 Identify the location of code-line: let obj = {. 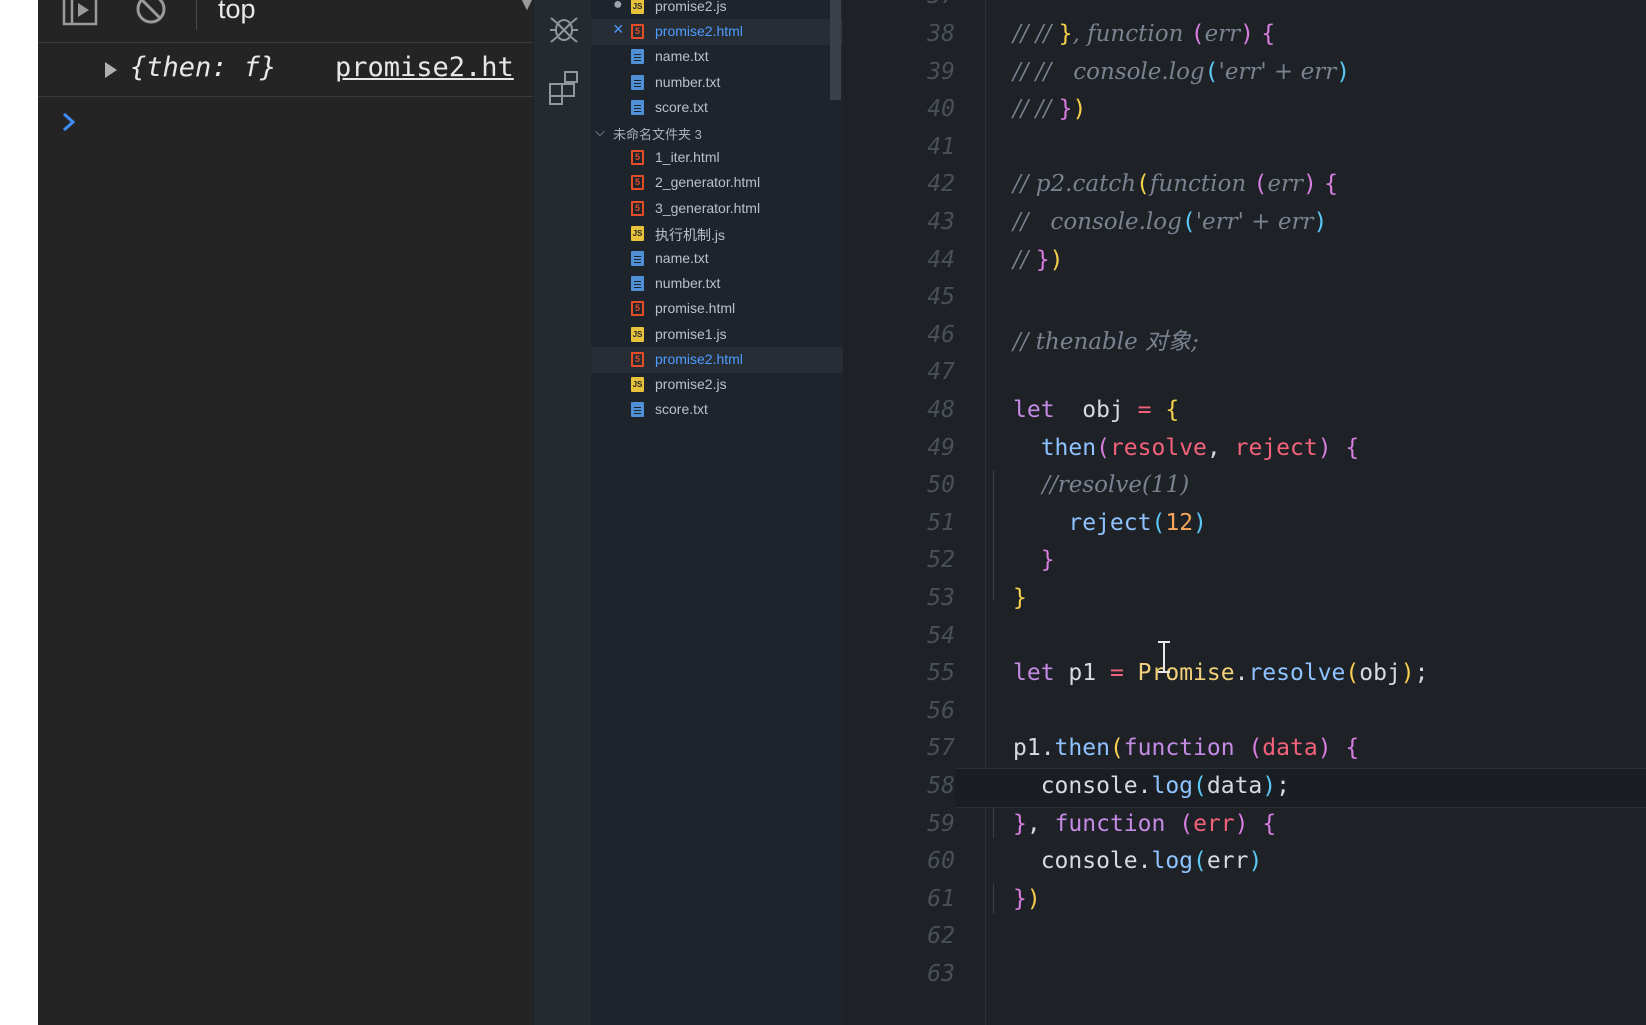
(1096, 410).